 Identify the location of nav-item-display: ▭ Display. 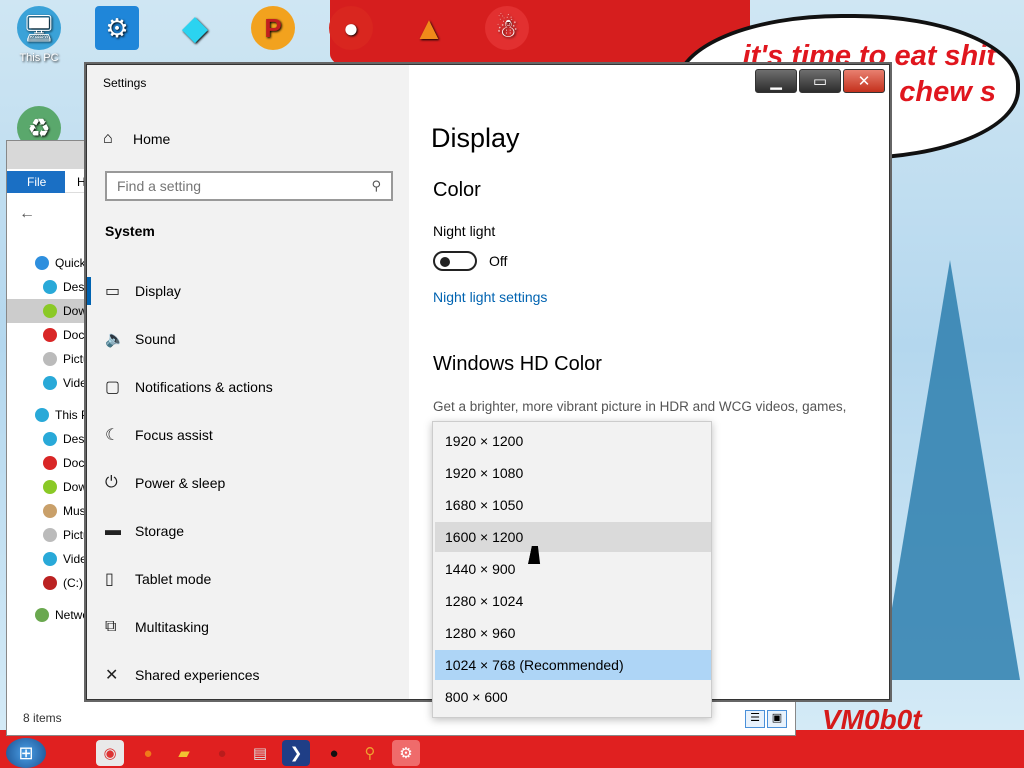
(248, 291).